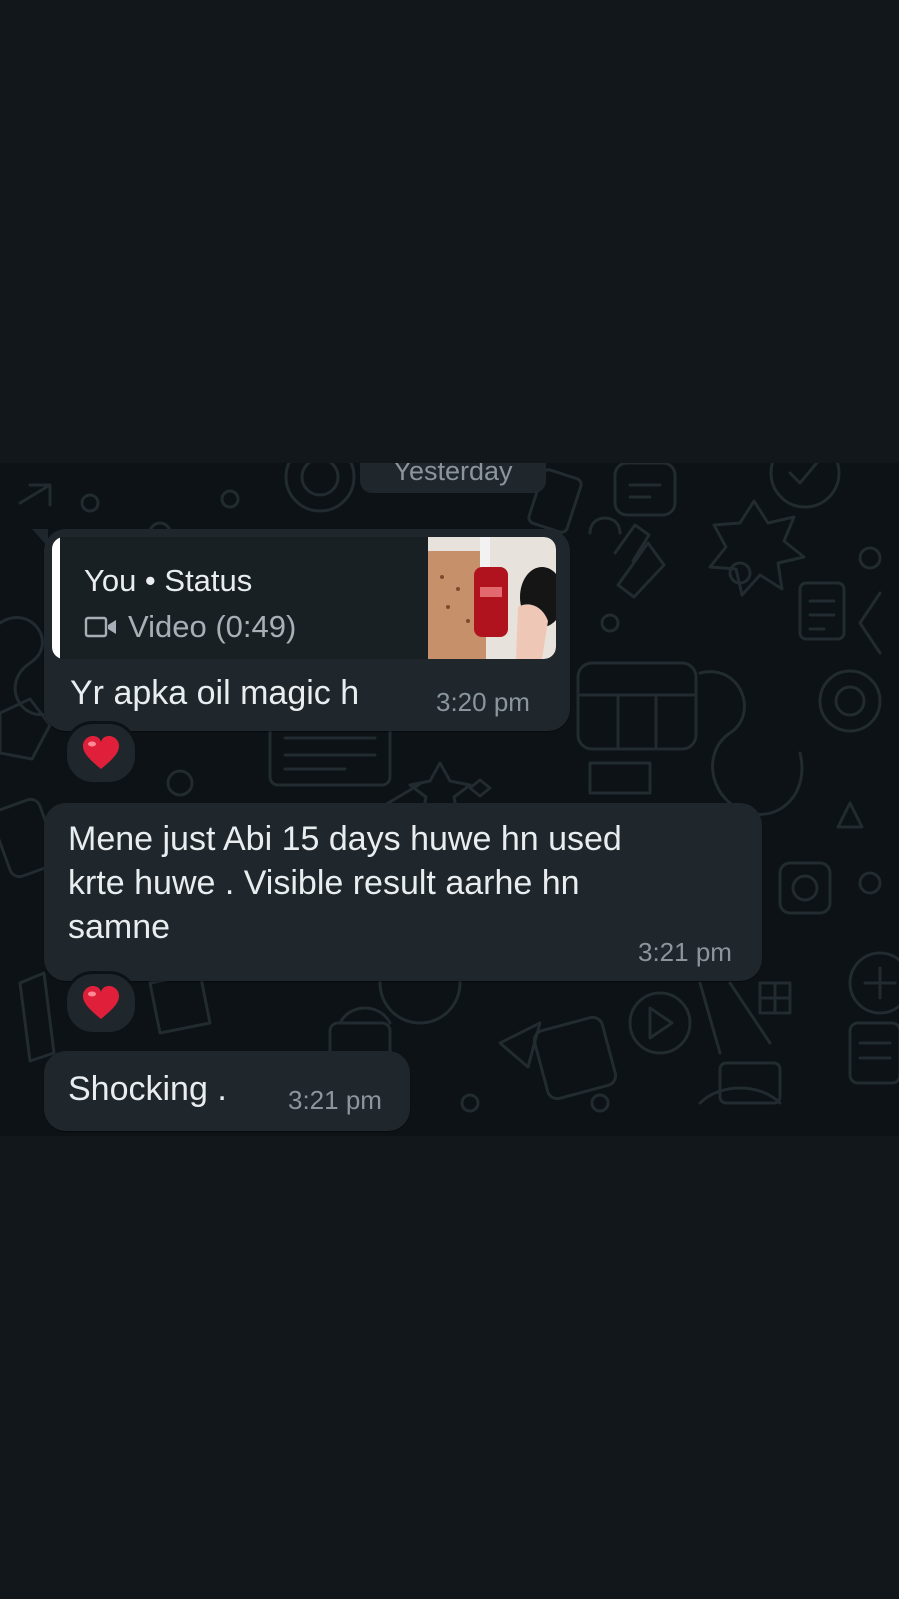  I want to click on message-time: 3:20 pm, so click(483, 702).